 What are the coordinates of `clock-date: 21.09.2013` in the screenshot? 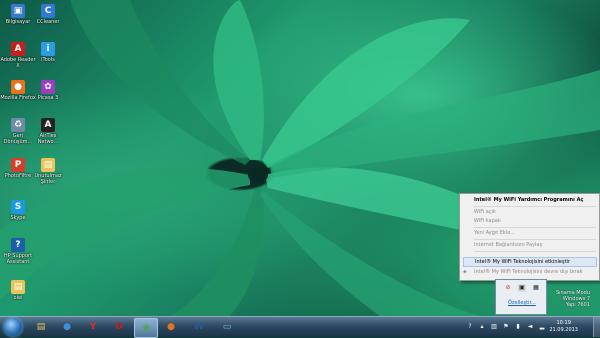 It's located at (563, 330).